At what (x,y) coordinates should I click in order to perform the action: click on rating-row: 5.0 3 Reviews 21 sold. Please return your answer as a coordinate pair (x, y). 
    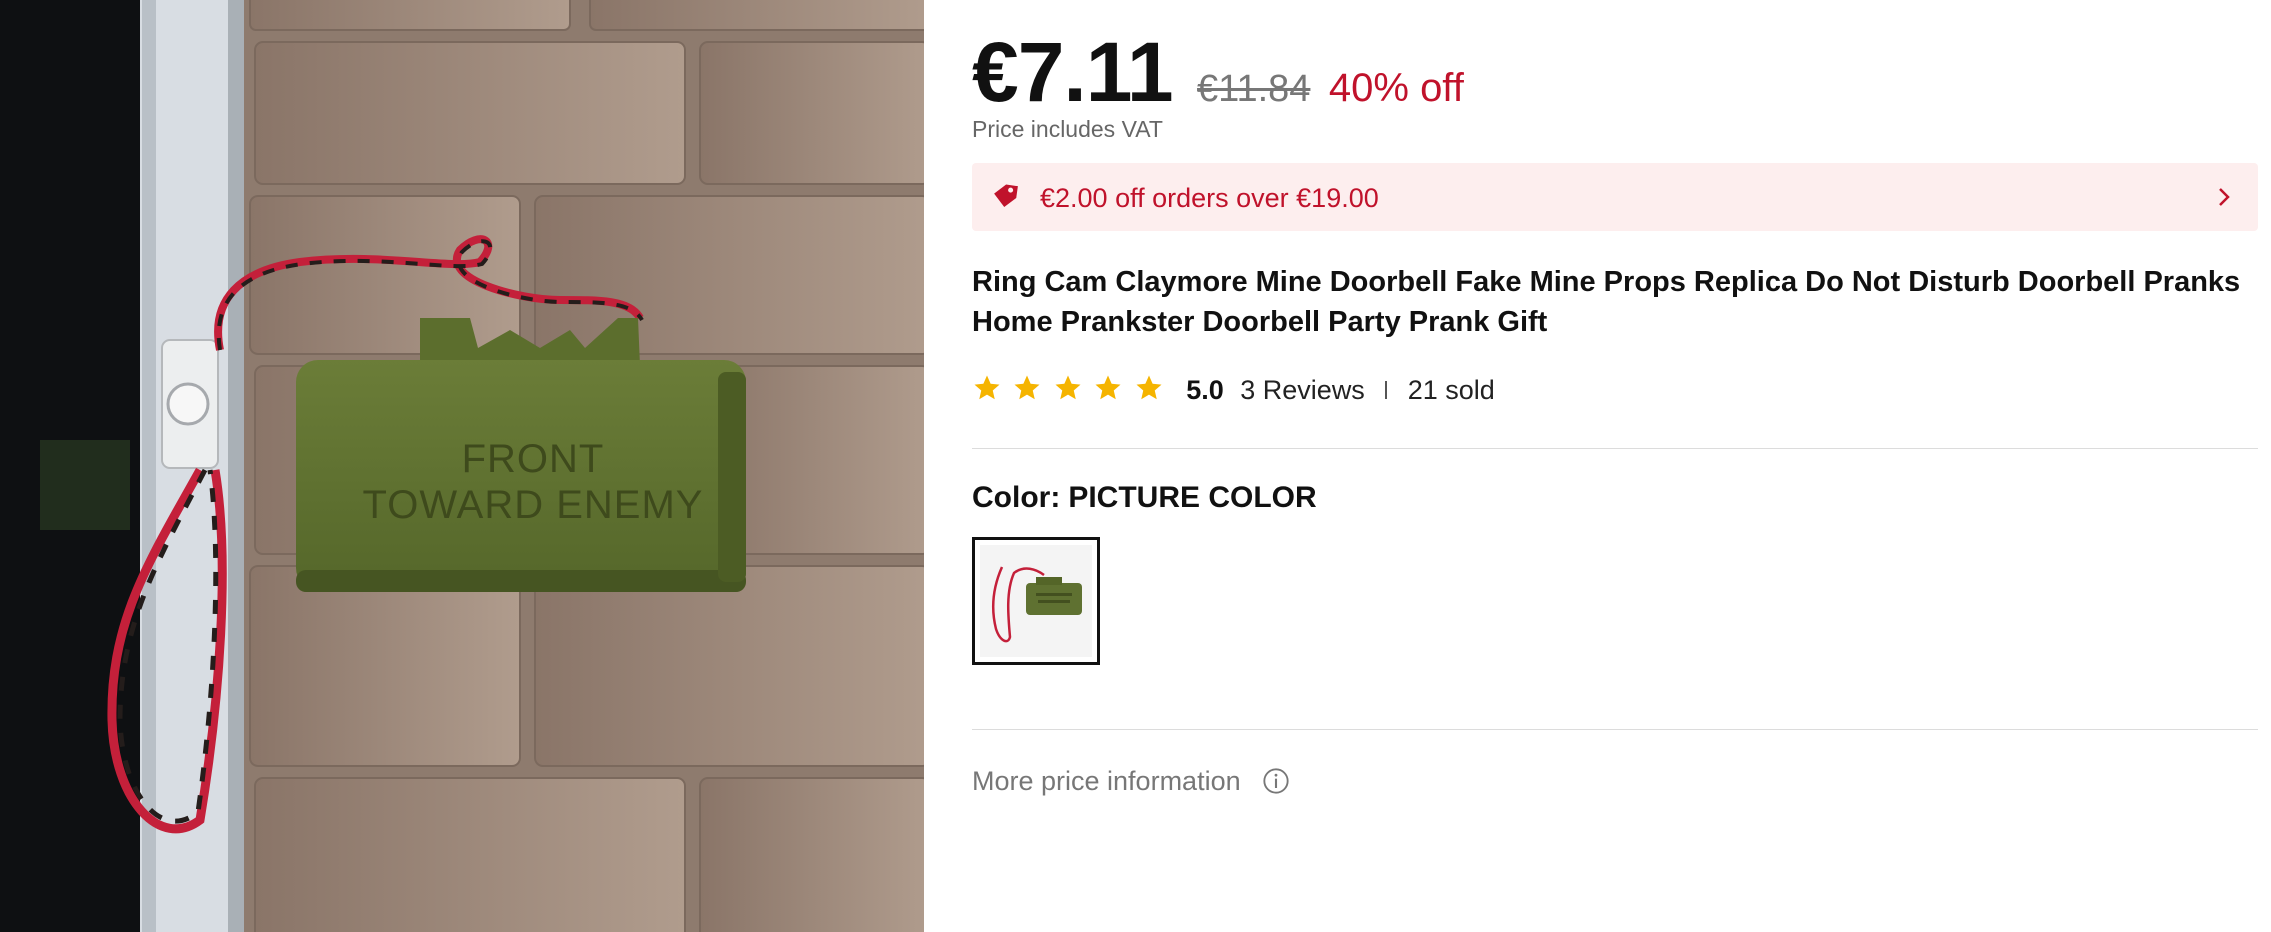
    Looking at the image, I should click on (1233, 395).